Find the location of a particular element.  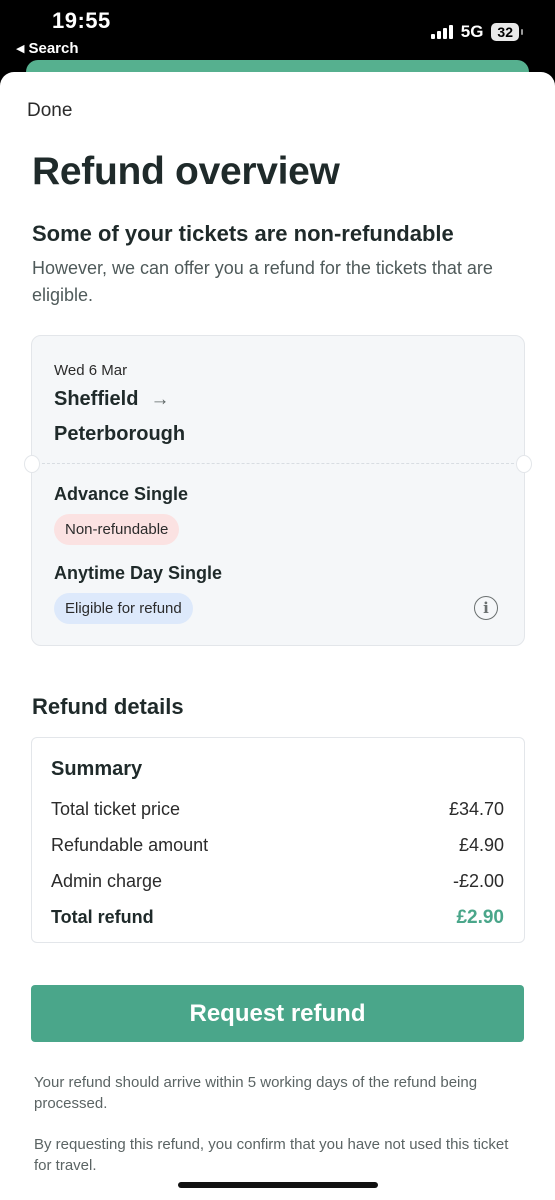

signal-icon is located at coordinates (441, 32).